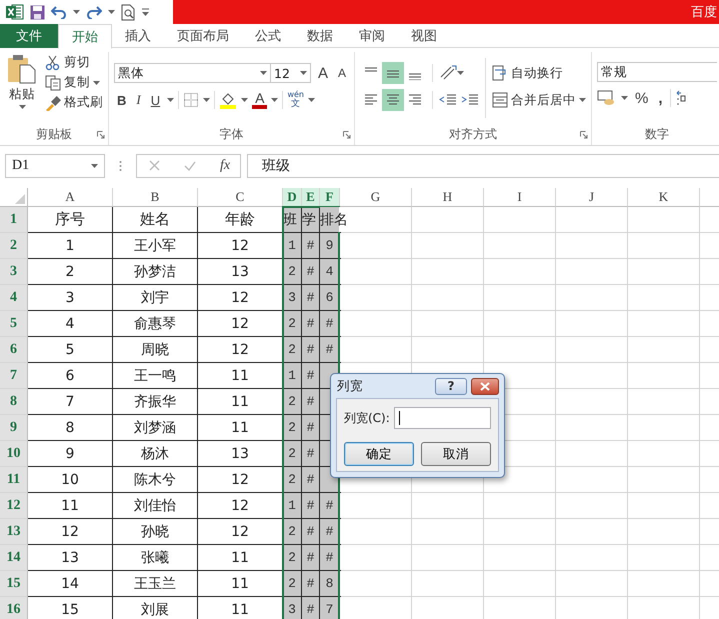  I want to click on bold-button: B, so click(122, 100).